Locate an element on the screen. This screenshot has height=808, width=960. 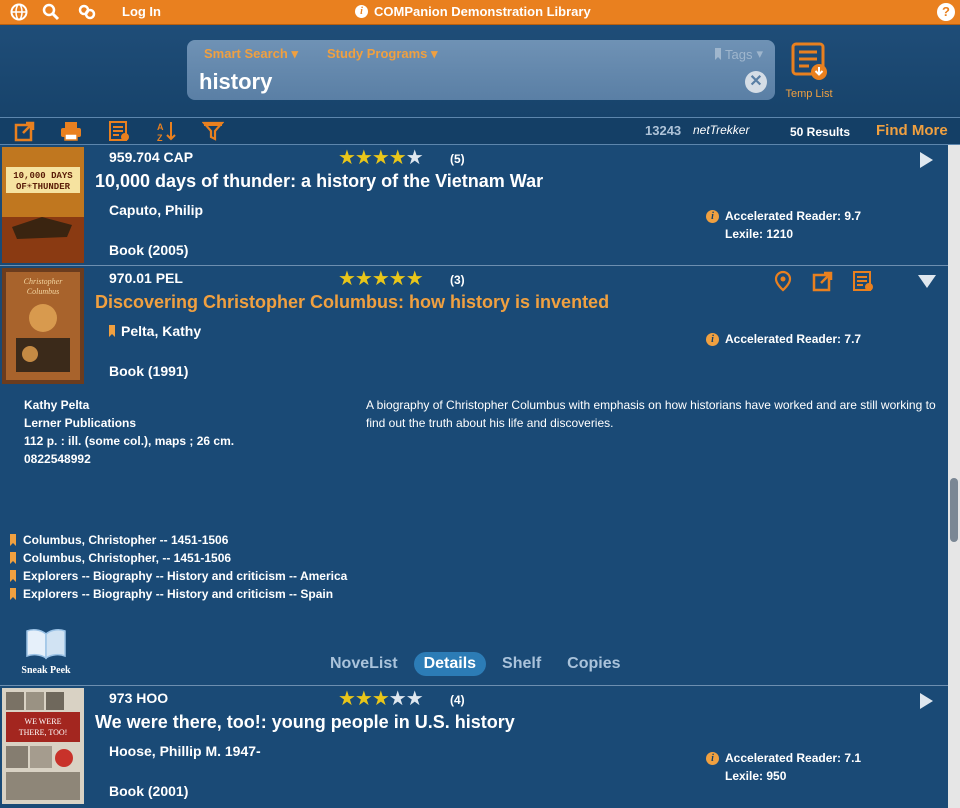
svg-text: OF☀THUNDER is located at coordinates (43, 187).